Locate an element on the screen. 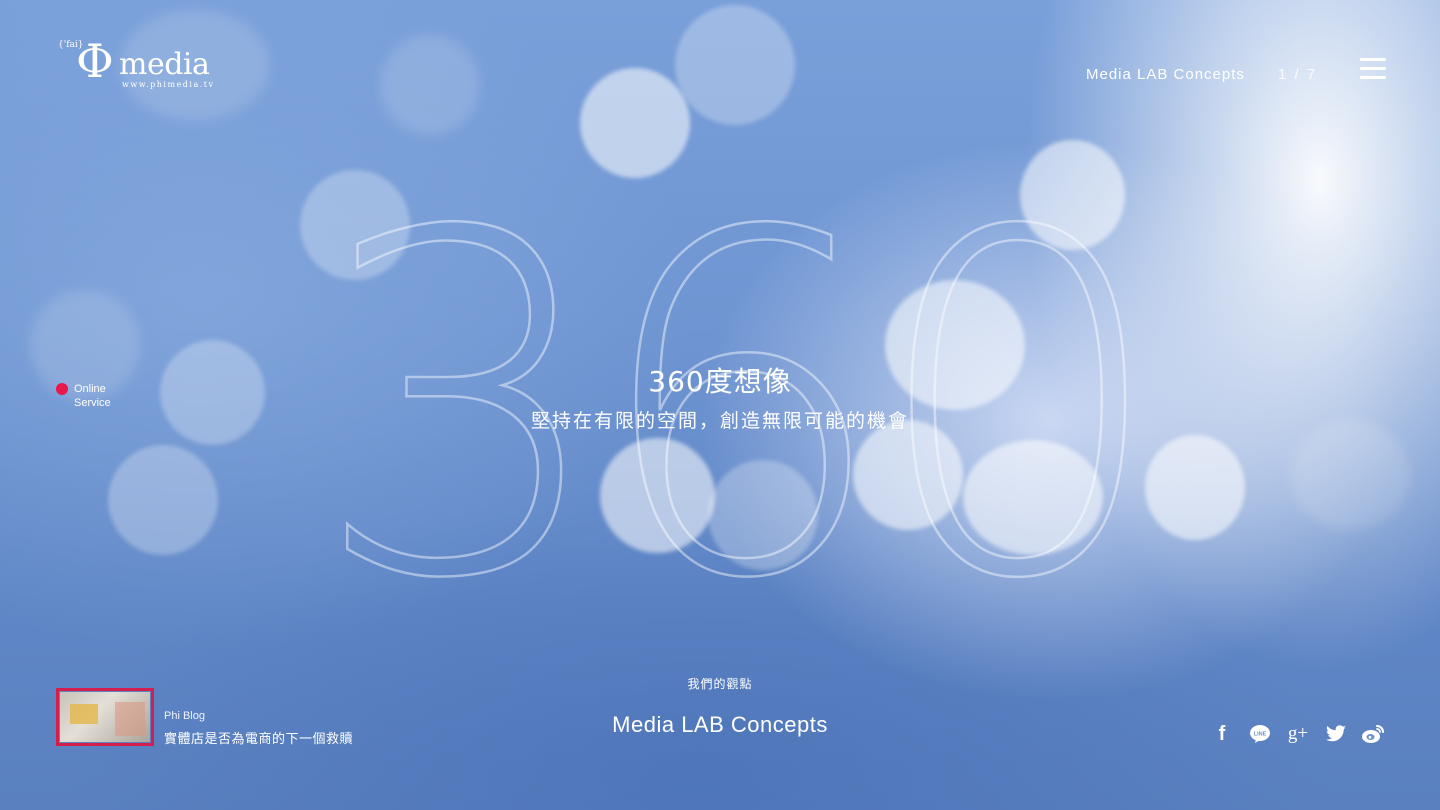 This screenshot has height=810, width=1440. line-icon-text: LINE is located at coordinates (1260, 735).